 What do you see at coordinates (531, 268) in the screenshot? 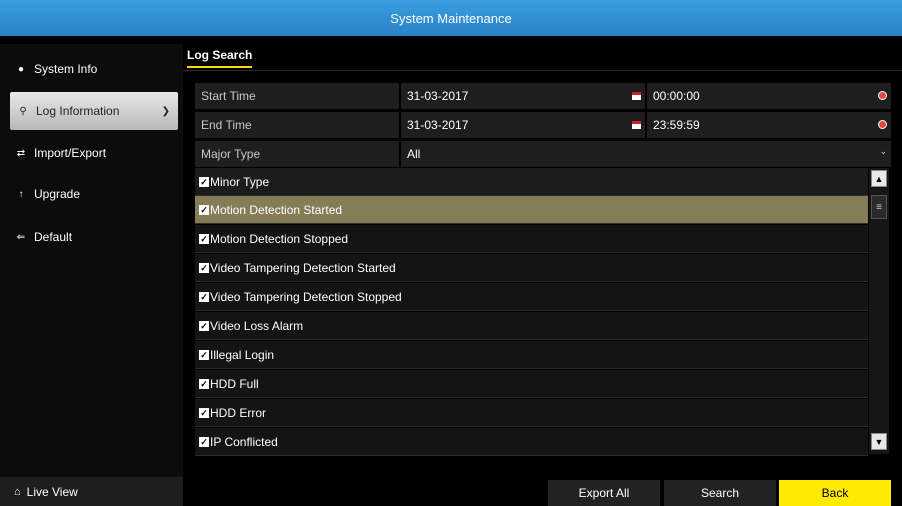
I see `list-item: ✓ Video Tampering Detection Started` at bounding box center [531, 268].